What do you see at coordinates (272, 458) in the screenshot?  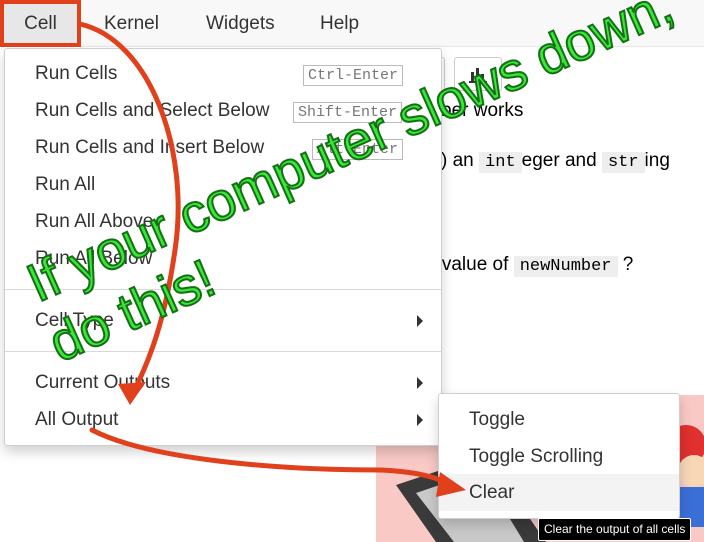 I see `arrow-to-clear` at bounding box center [272, 458].